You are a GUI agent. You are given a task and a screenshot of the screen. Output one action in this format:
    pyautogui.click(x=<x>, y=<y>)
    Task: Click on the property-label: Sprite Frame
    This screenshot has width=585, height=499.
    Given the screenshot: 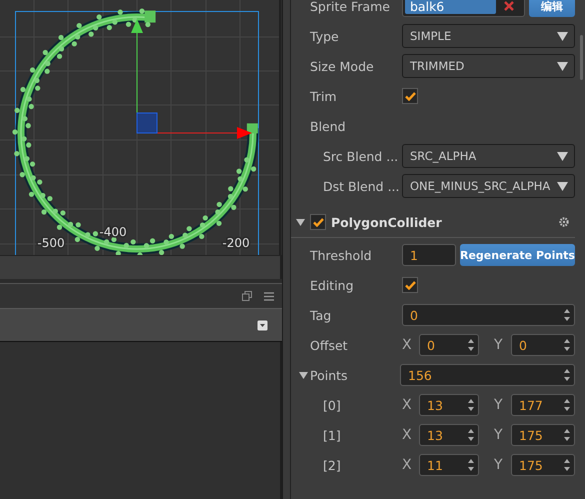 What is the action you would take?
    pyautogui.click(x=350, y=7)
    